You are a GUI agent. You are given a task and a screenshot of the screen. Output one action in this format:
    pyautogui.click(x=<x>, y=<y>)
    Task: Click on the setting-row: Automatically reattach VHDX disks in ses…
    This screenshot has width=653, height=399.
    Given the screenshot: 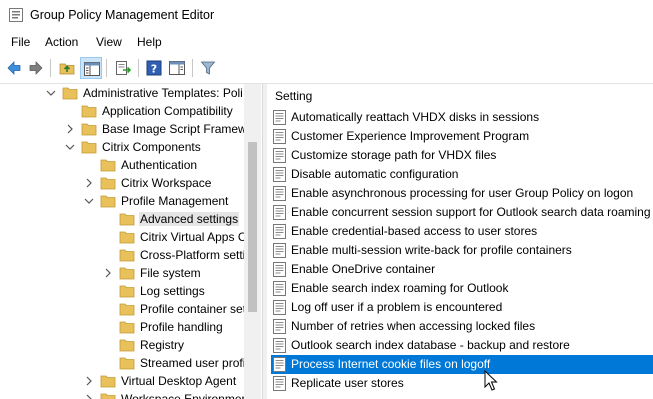 What is the action you would take?
    pyautogui.click(x=462, y=117)
    